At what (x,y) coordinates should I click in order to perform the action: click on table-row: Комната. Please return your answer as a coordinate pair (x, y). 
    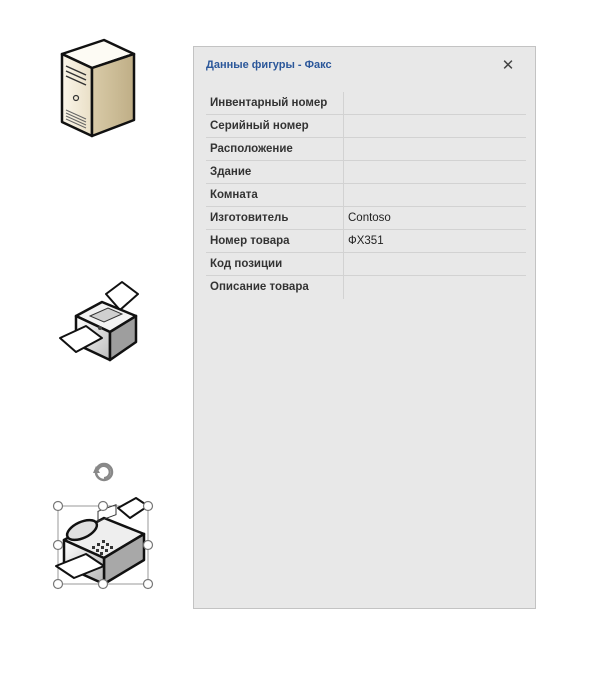
    Looking at the image, I should click on (366, 195).